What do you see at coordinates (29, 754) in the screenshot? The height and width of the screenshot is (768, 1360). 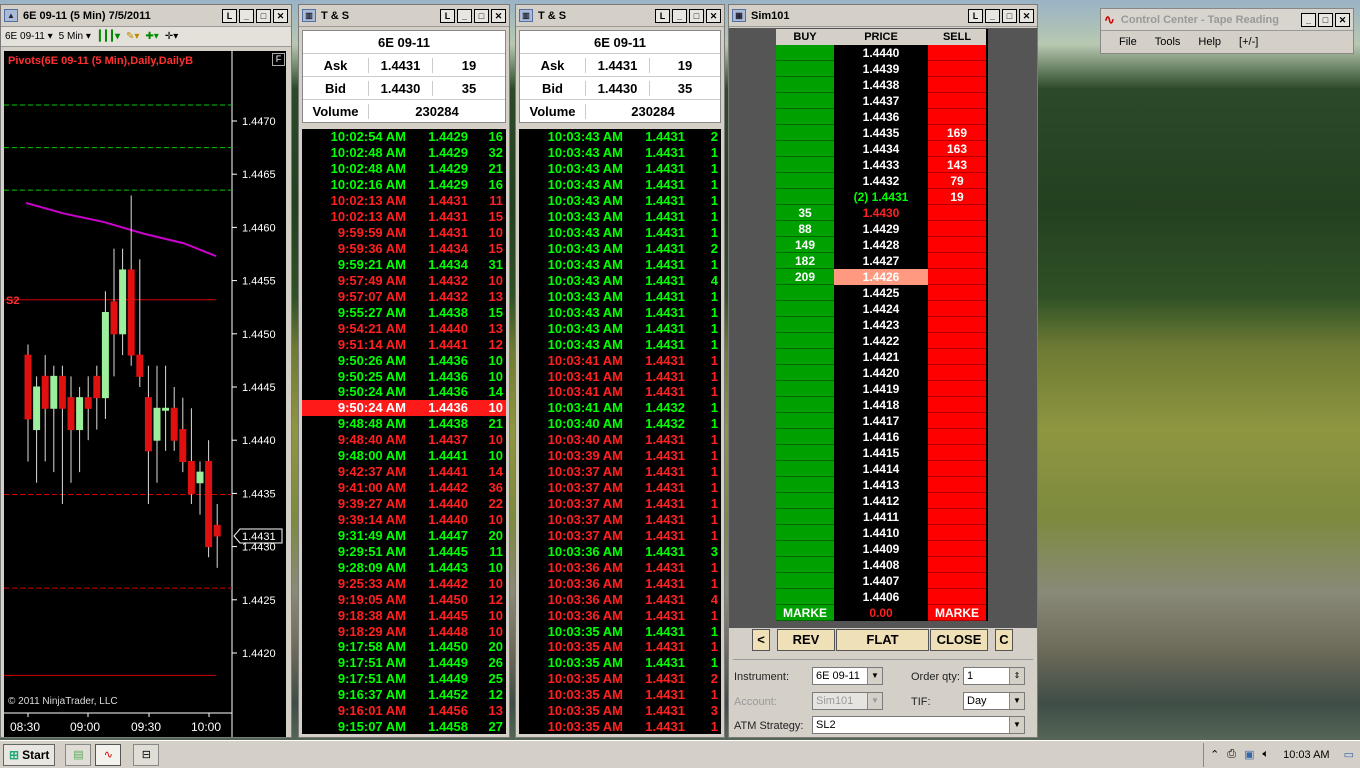 I see `start-button: ⊞ Start` at bounding box center [29, 754].